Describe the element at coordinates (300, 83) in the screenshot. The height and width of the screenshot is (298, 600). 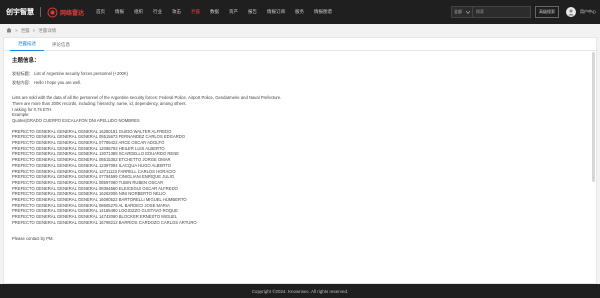
I see `post-body-header: 发帖内容： Hello I hope you are well.` at that location.